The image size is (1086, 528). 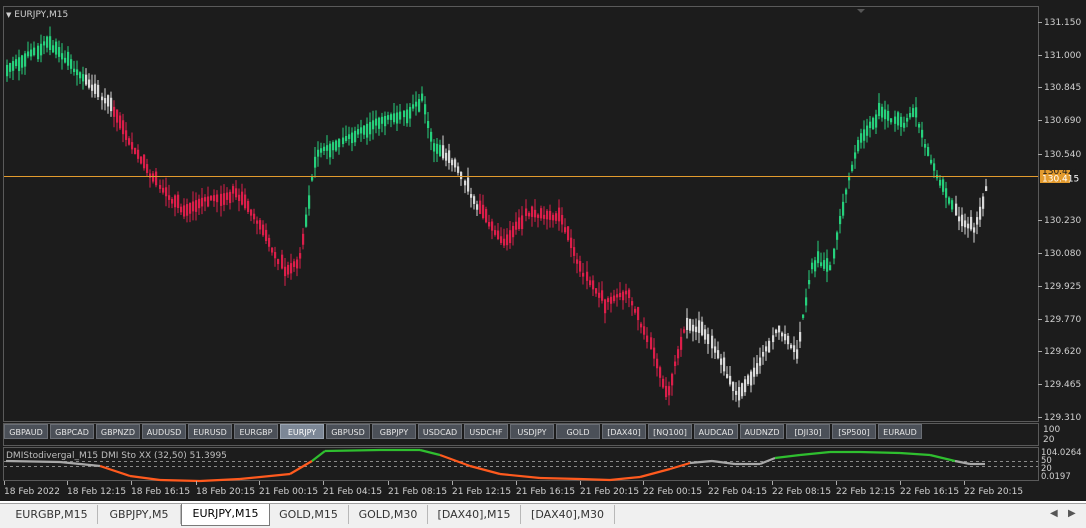 What do you see at coordinates (1054, 513) in the screenshot?
I see `tab-scroll-left-icon: ◀` at bounding box center [1054, 513].